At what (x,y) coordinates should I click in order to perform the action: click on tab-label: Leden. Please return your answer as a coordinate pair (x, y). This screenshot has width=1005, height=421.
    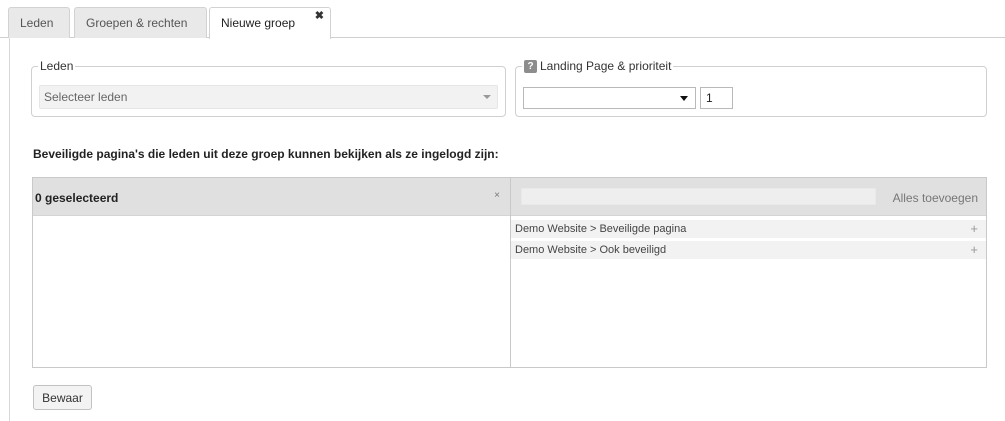
    Looking at the image, I should click on (37, 23).